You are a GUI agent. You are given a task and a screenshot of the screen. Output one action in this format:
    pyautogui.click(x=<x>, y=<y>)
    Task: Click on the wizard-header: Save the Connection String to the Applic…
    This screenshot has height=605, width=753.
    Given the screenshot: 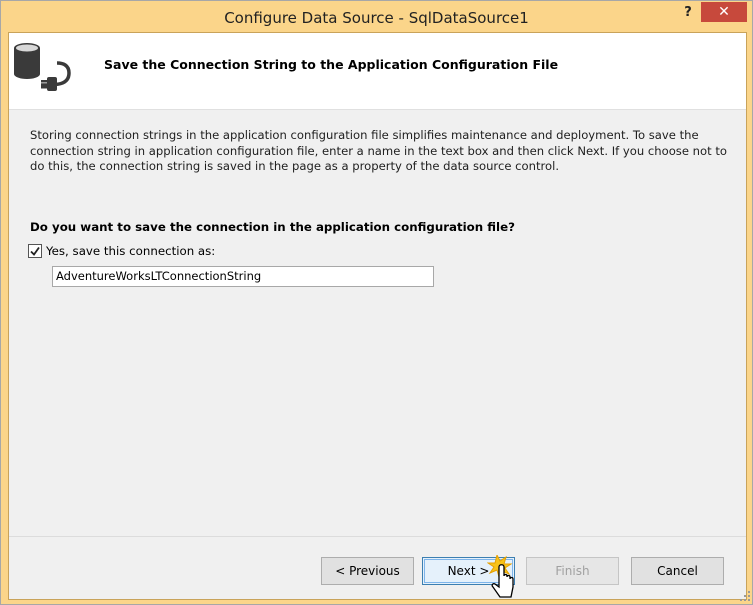 What is the action you would take?
    pyautogui.click(x=377, y=71)
    